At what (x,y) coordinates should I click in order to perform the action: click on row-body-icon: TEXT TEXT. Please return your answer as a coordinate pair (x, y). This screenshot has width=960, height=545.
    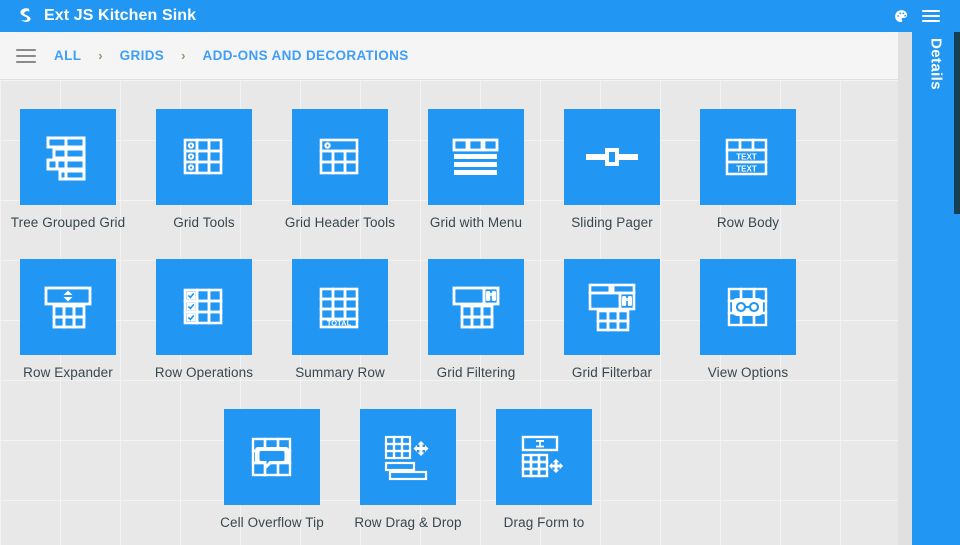
    Looking at the image, I should click on (748, 157).